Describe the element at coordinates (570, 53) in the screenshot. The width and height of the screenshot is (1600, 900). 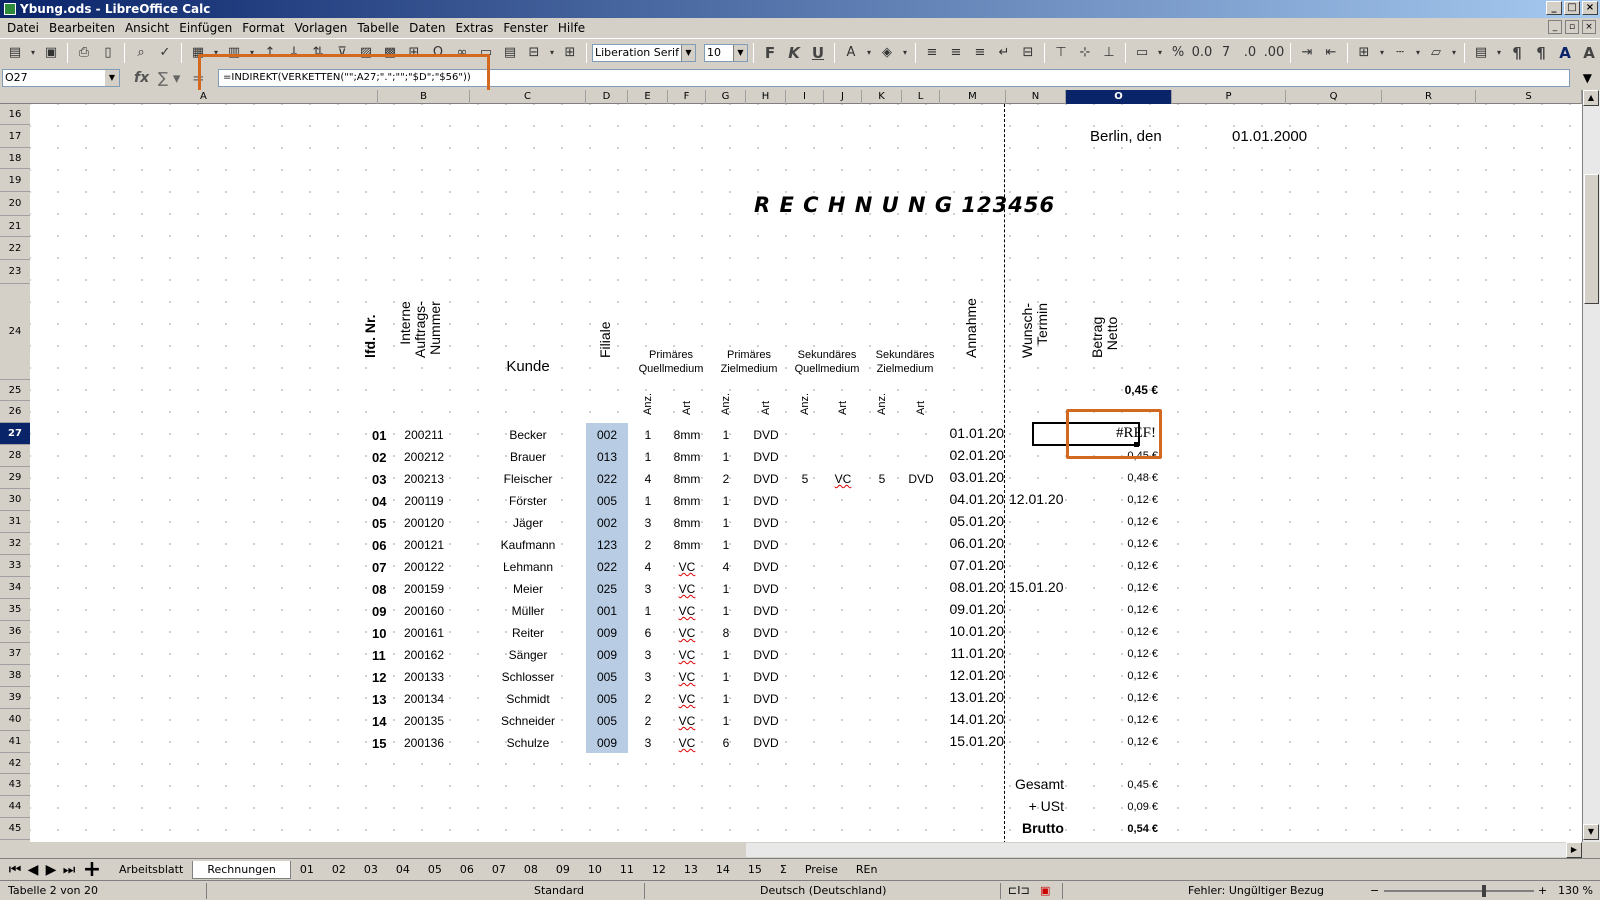
I see `split-window-icon: ⊞` at that location.